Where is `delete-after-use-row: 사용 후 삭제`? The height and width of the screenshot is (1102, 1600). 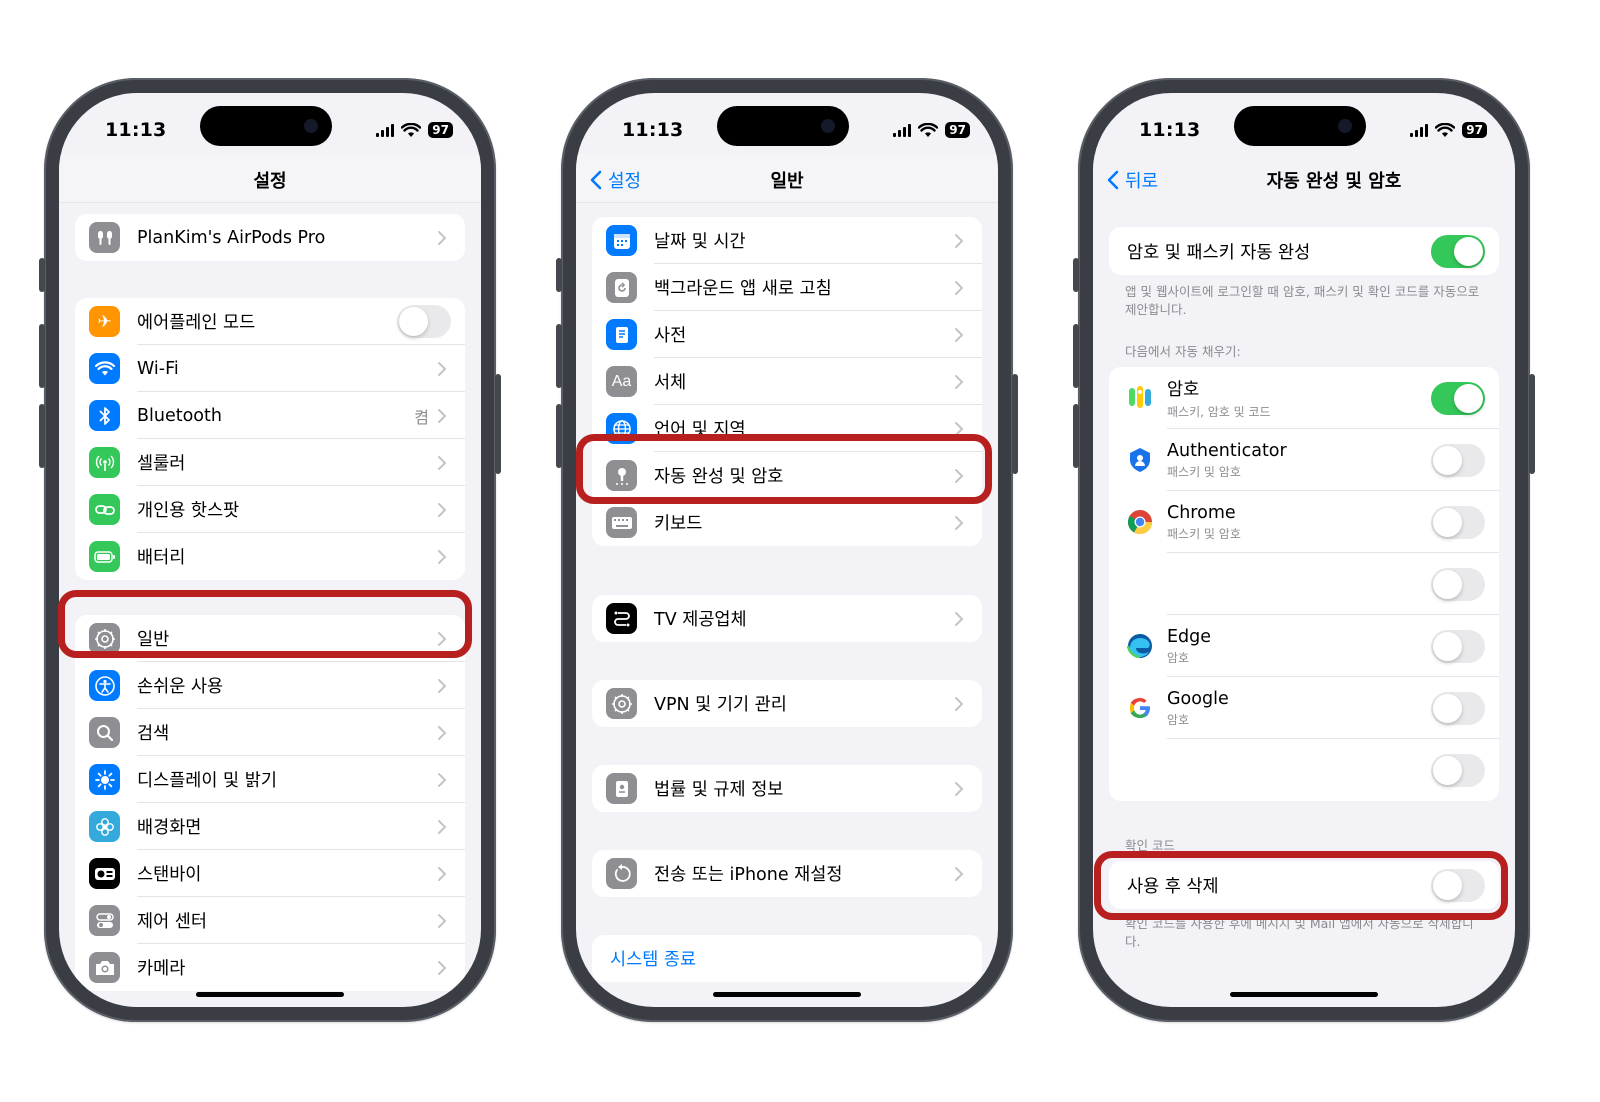
delete-after-use-row: 사용 후 삭제 is located at coordinates (1304, 885).